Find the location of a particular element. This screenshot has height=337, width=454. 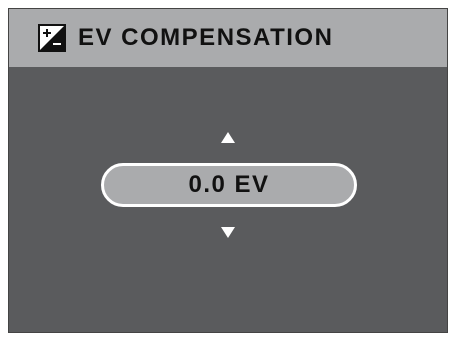

ev-value: 0.0 EV is located at coordinates (229, 184).